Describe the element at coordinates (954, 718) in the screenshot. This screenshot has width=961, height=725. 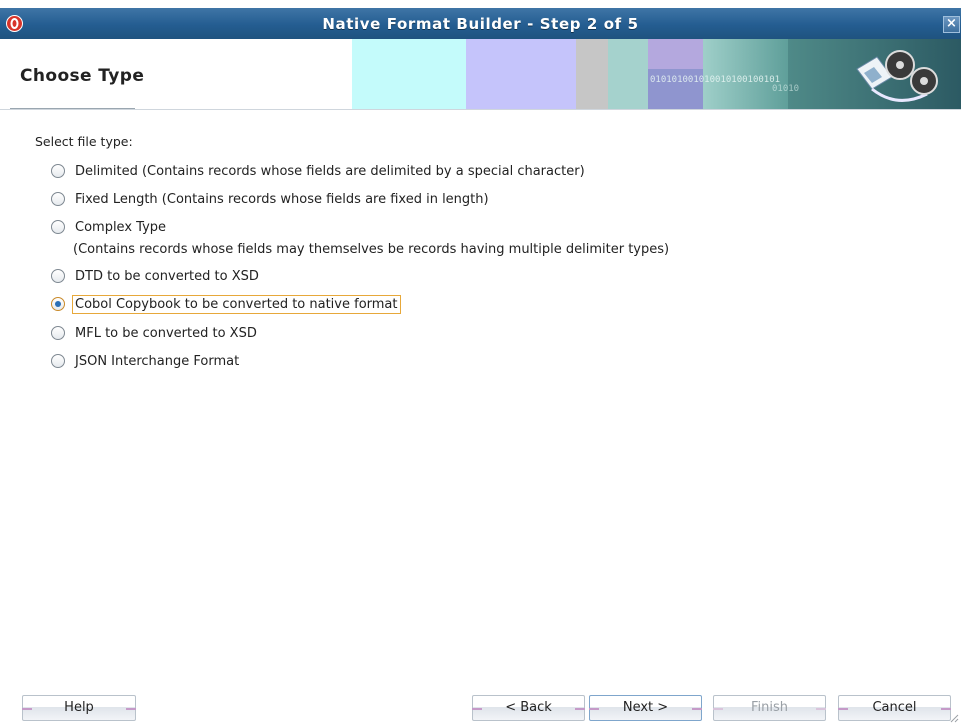
I see `resize-grip-icon` at that location.